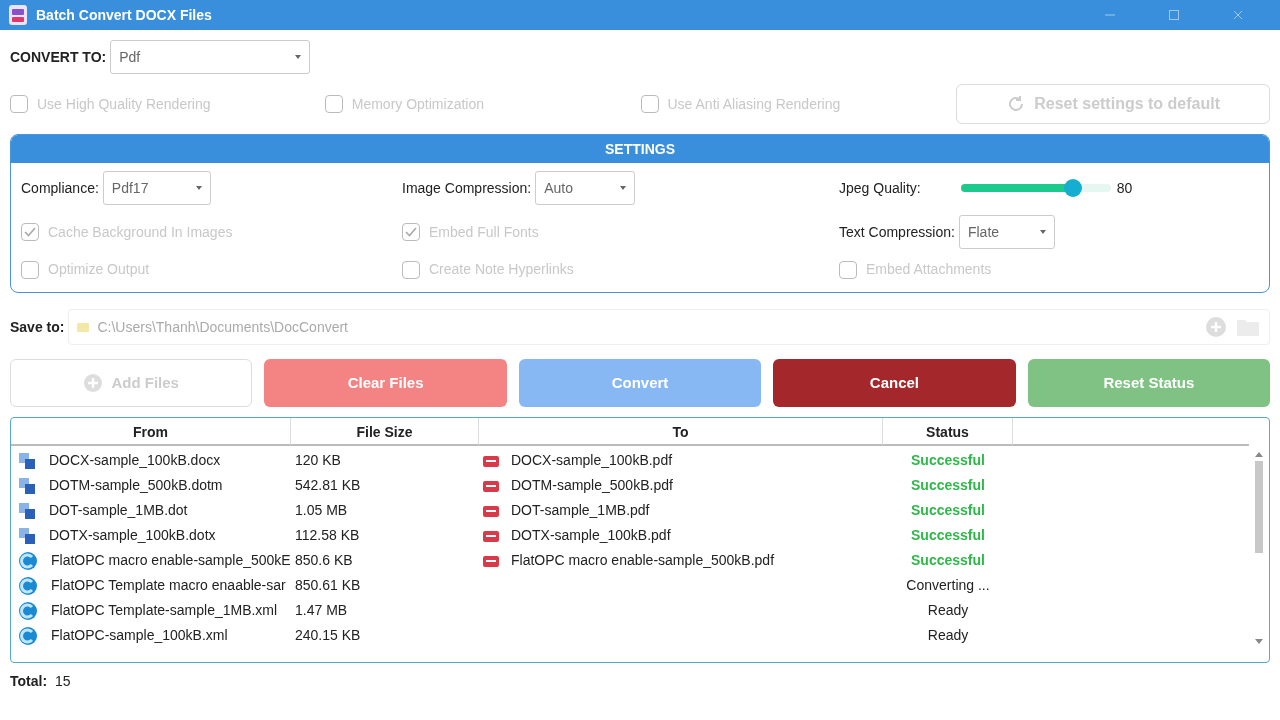 The height and width of the screenshot is (720, 1280). What do you see at coordinates (897, 232) in the screenshot?
I see `field-label: Text Compression:` at bounding box center [897, 232].